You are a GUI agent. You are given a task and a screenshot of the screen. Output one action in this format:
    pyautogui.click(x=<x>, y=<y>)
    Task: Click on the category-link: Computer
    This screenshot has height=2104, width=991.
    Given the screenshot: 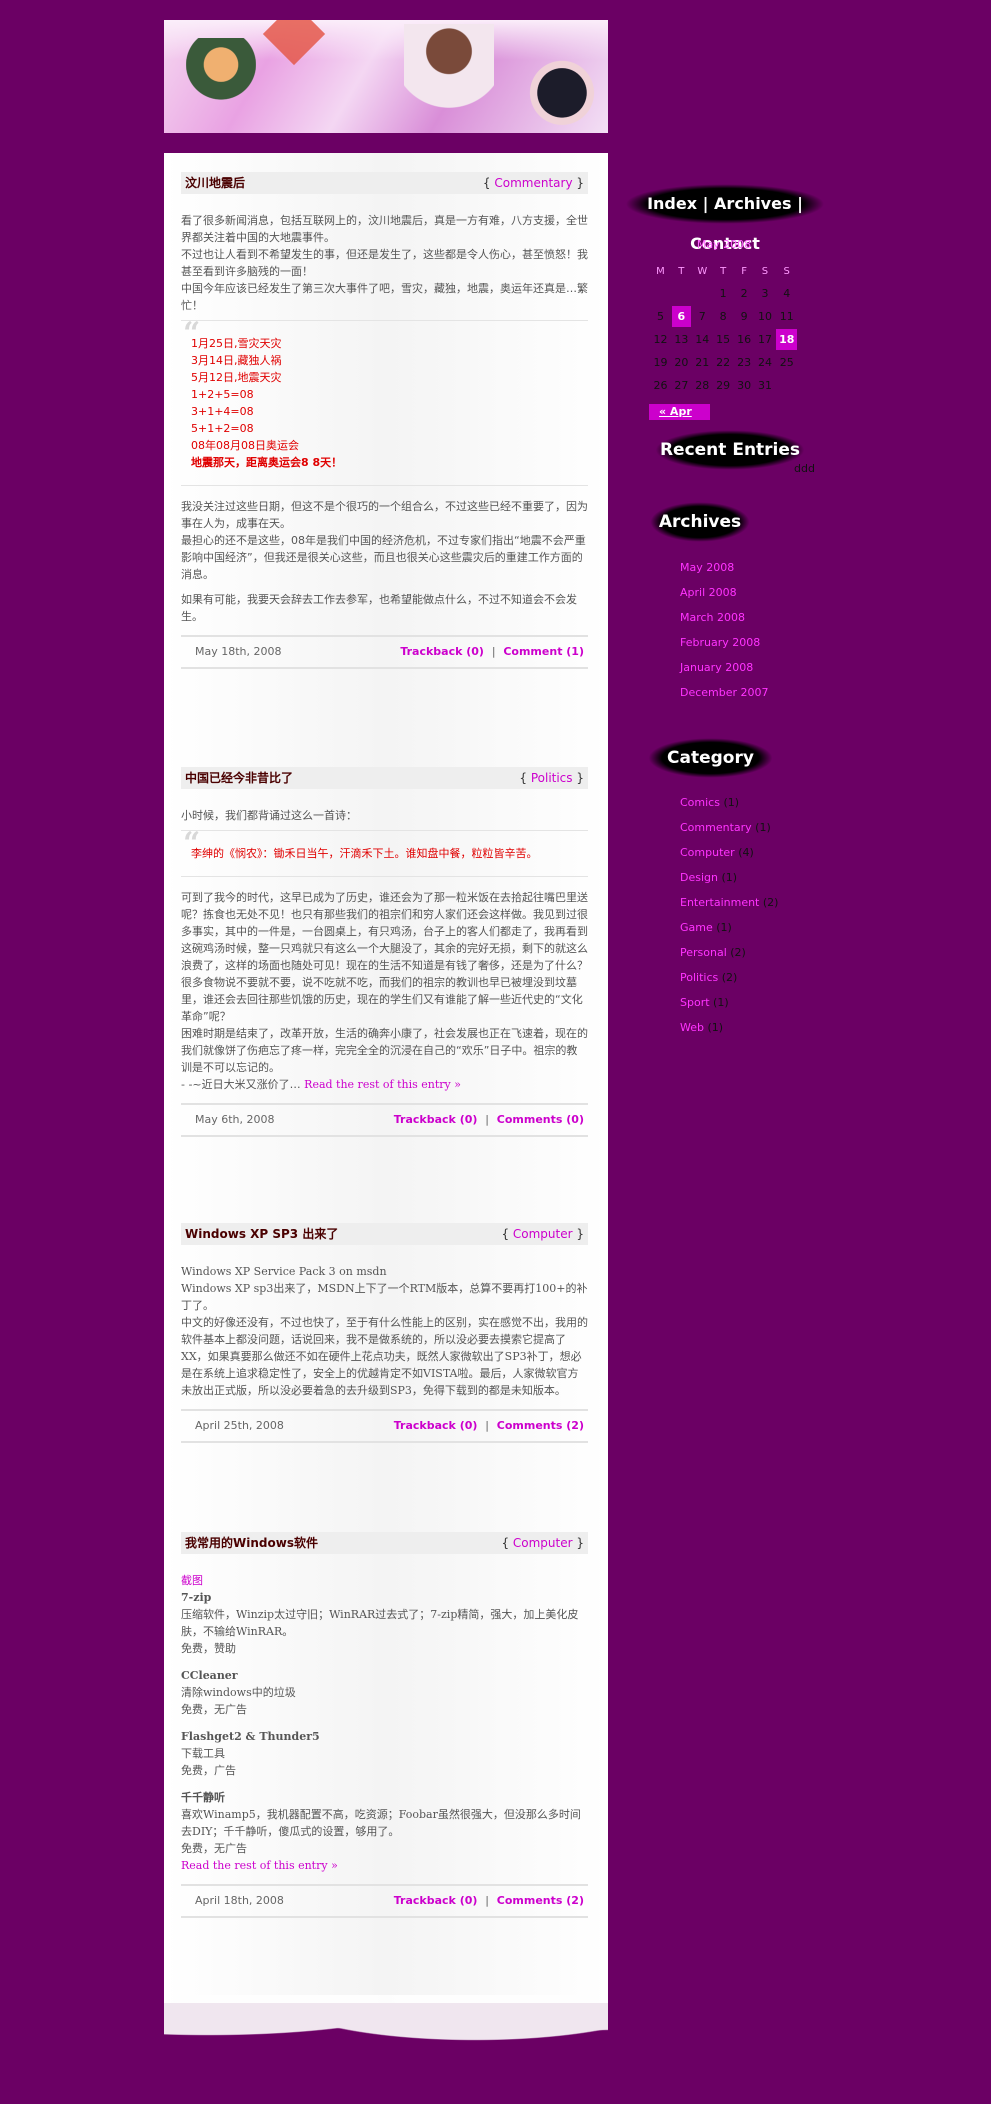 What is the action you would take?
    pyautogui.click(x=707, y=852)
    